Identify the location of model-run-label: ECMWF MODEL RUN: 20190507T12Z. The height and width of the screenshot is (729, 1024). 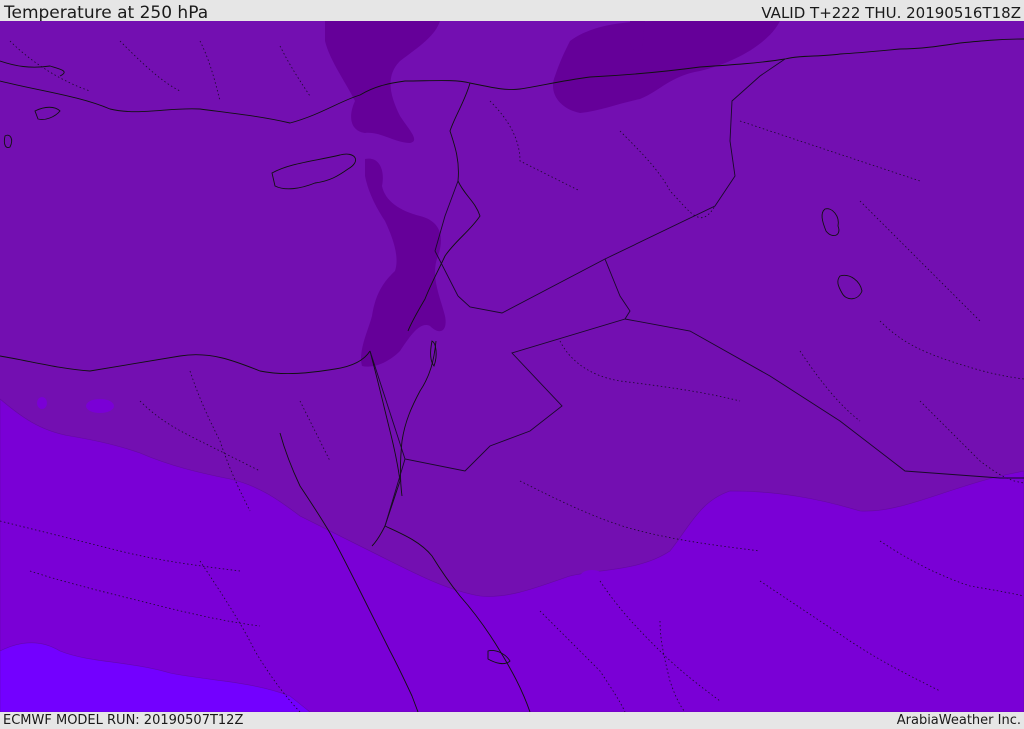
(123, 720).